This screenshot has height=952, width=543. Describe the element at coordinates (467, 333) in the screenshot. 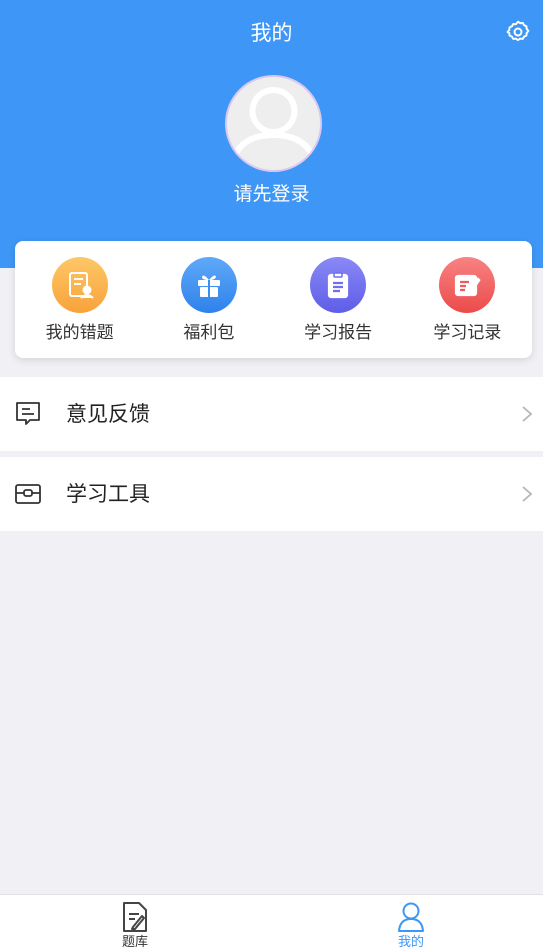

I see `quick-action-label: 学习记录` at that location.